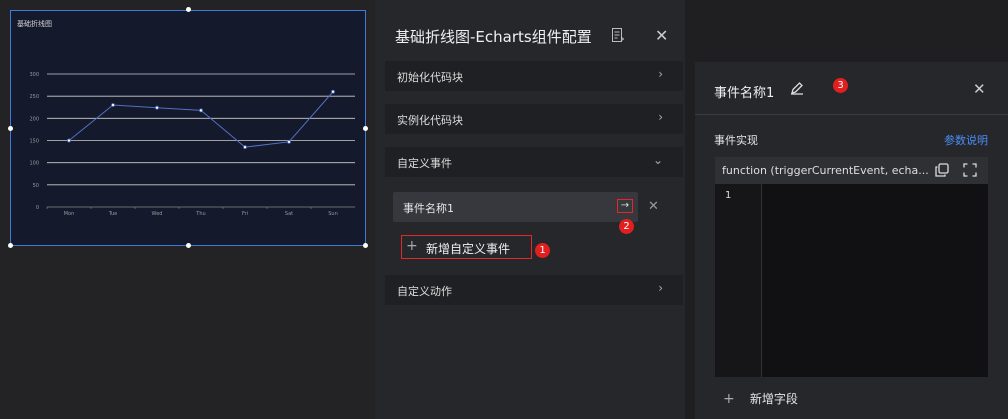 The width and height of the screenshot is (1008, 419). What do you see at coordinates (200, 214) in the screenshot?
I see `x-tick-label: Thu` at bounding box center [200, 214].